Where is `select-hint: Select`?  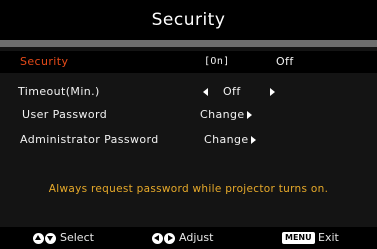
select-hint: Select is located at coordinates (77, 237).